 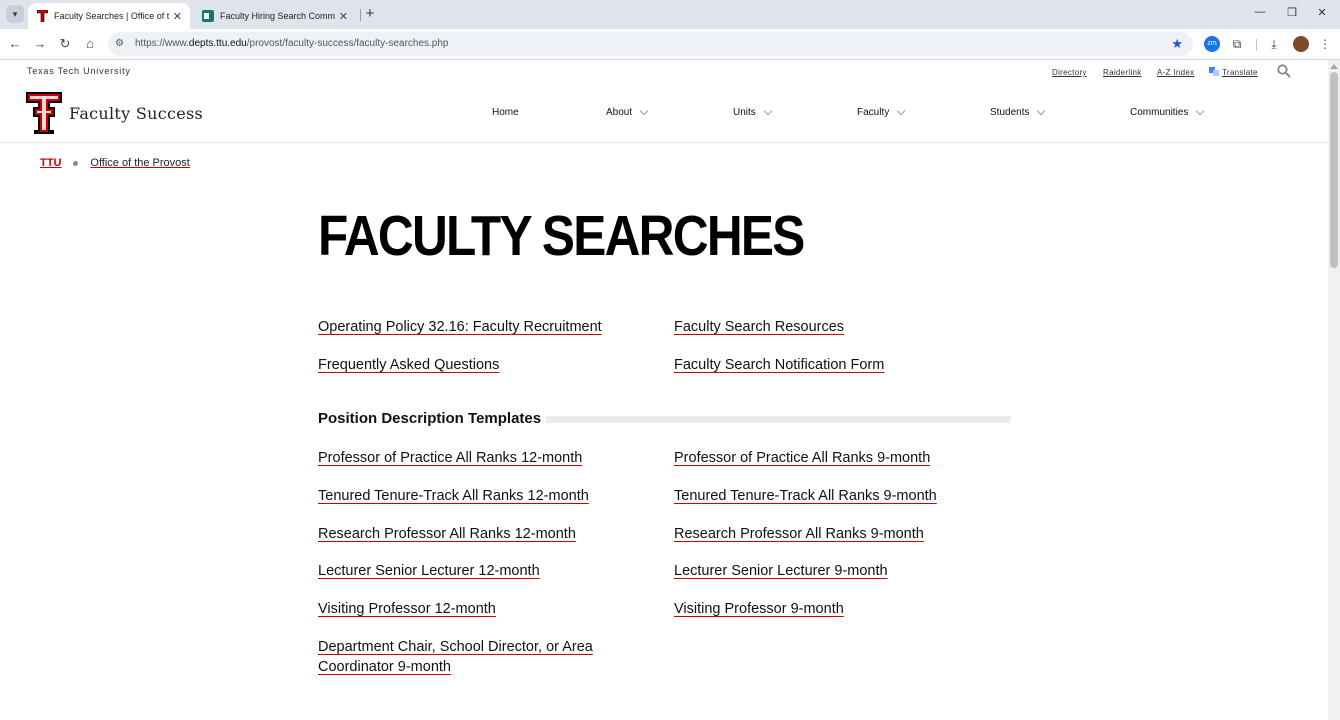 What do you see at coordinates (208, 16) in the screenshot?
I see `forms-favicon-icon` at bounding box center [208, 16].